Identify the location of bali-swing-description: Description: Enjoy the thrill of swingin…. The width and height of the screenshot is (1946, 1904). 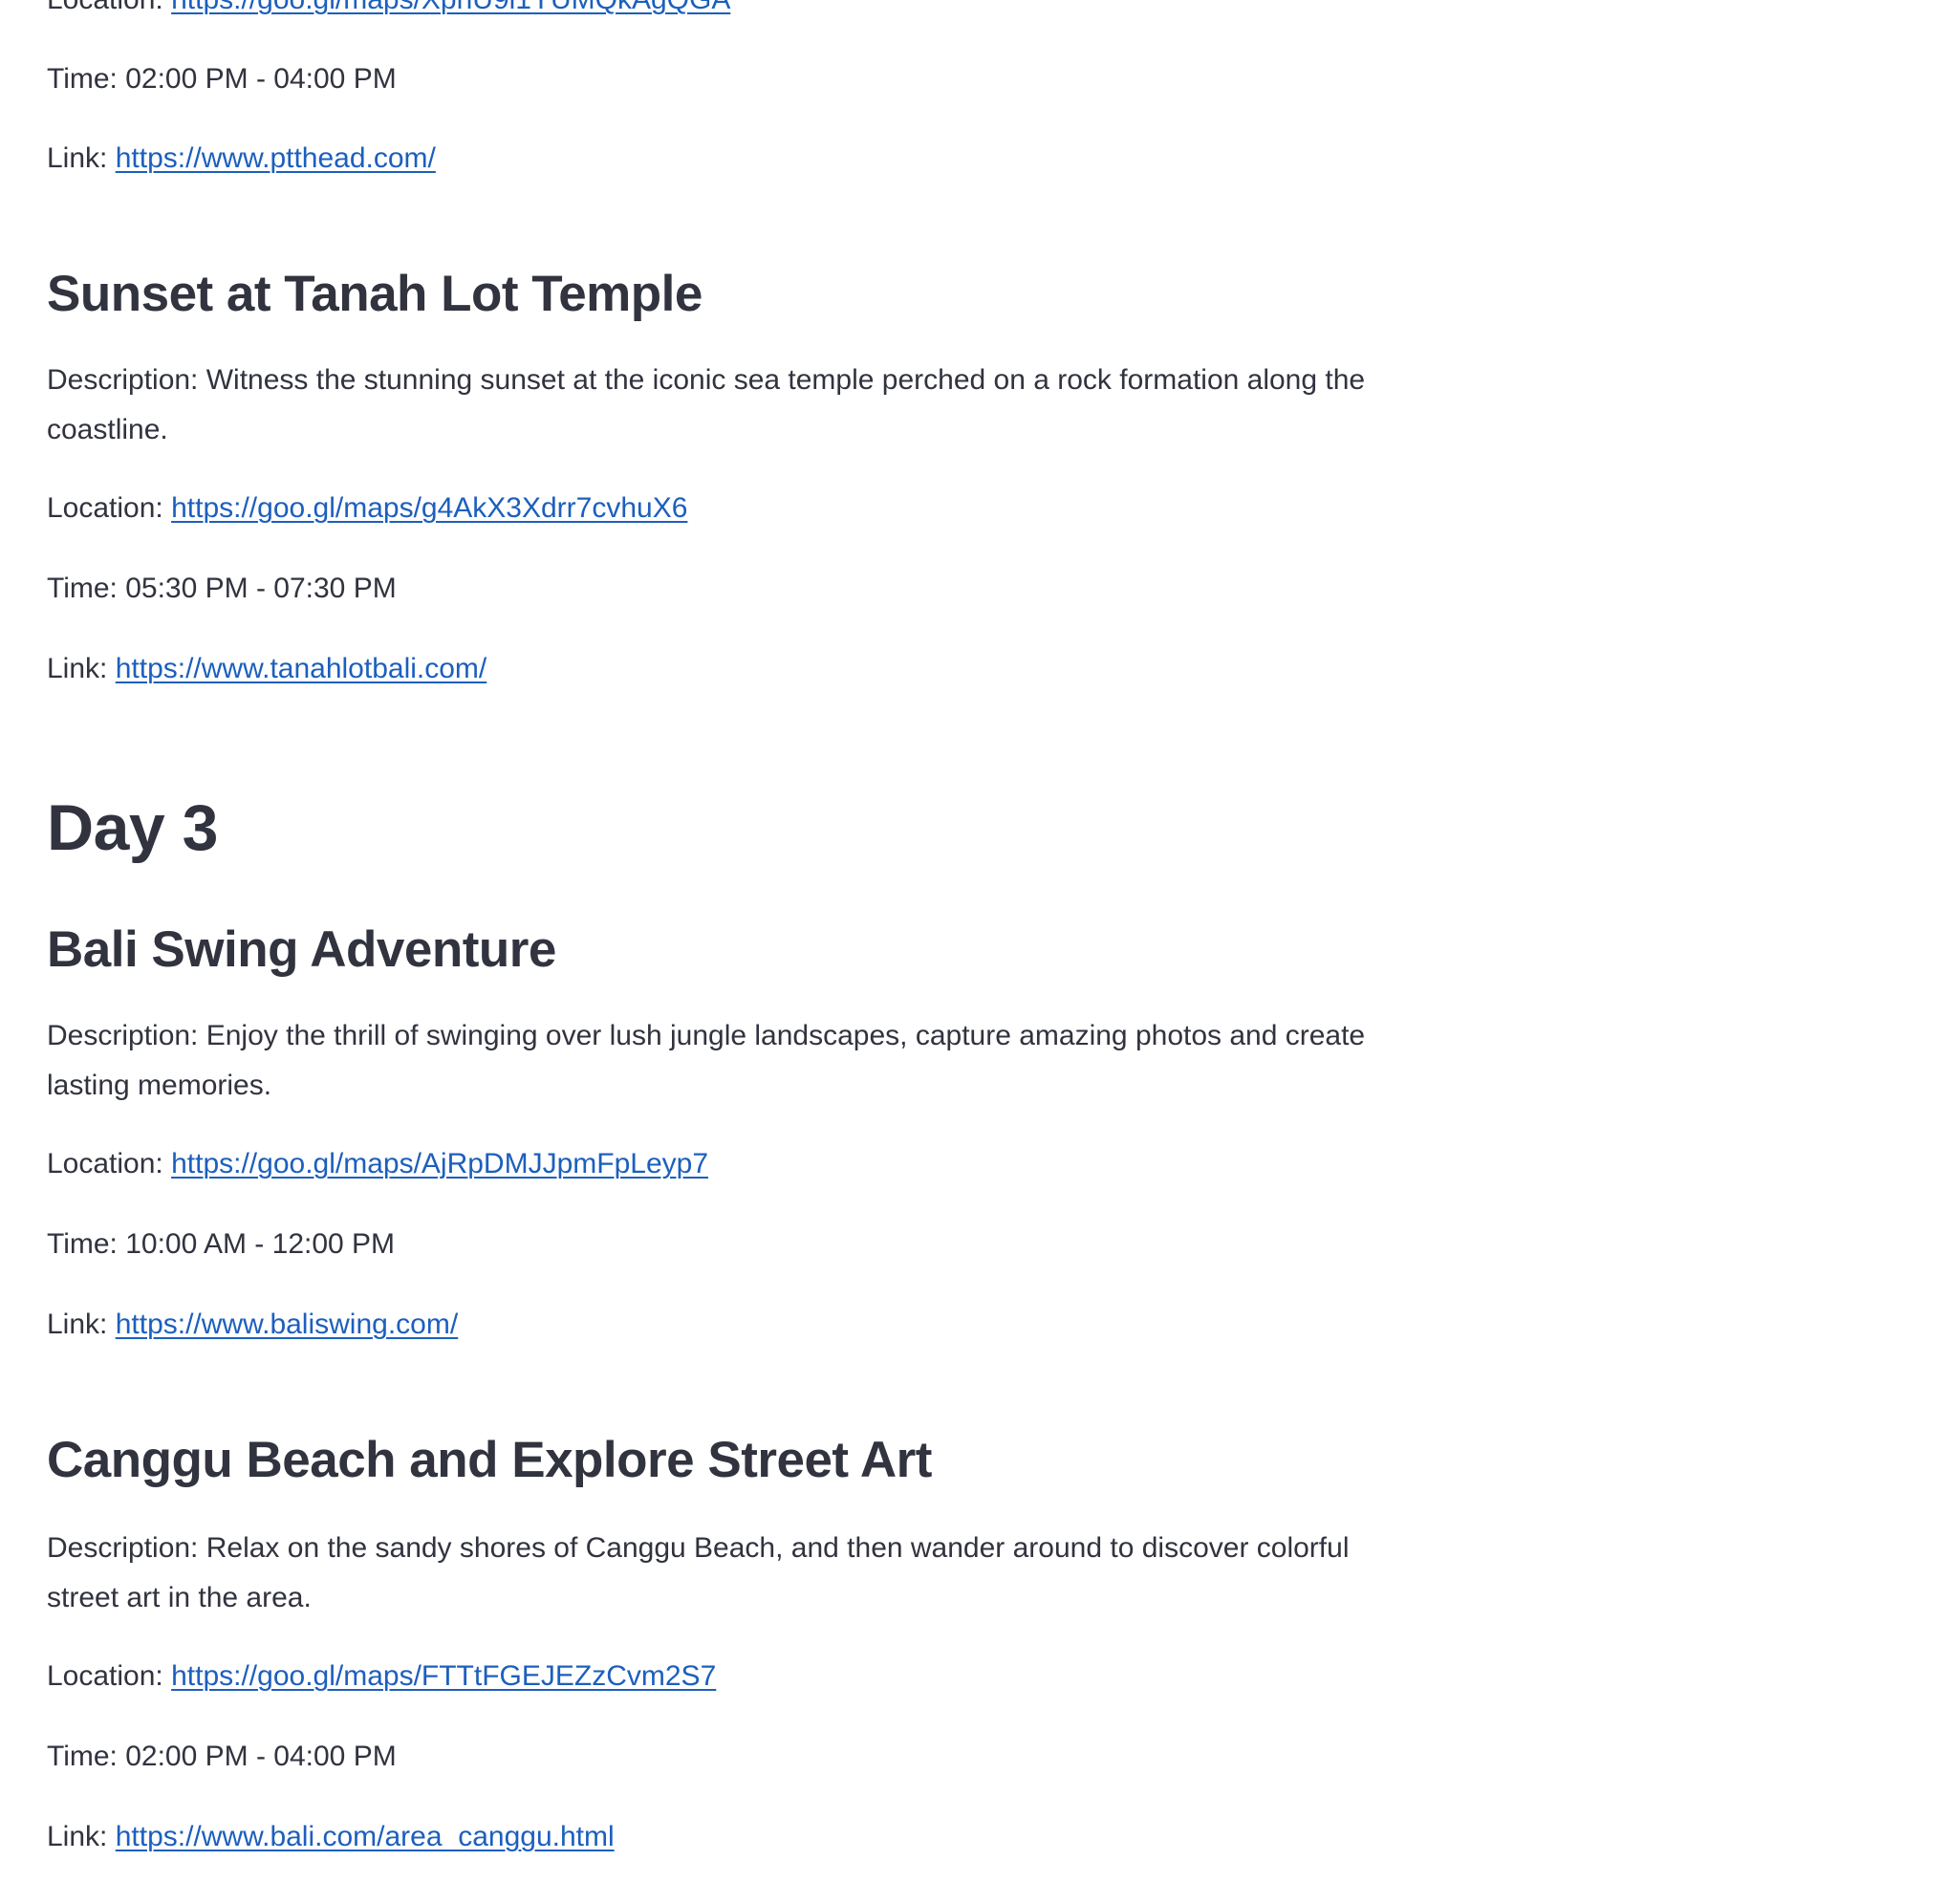
(706, 1060).